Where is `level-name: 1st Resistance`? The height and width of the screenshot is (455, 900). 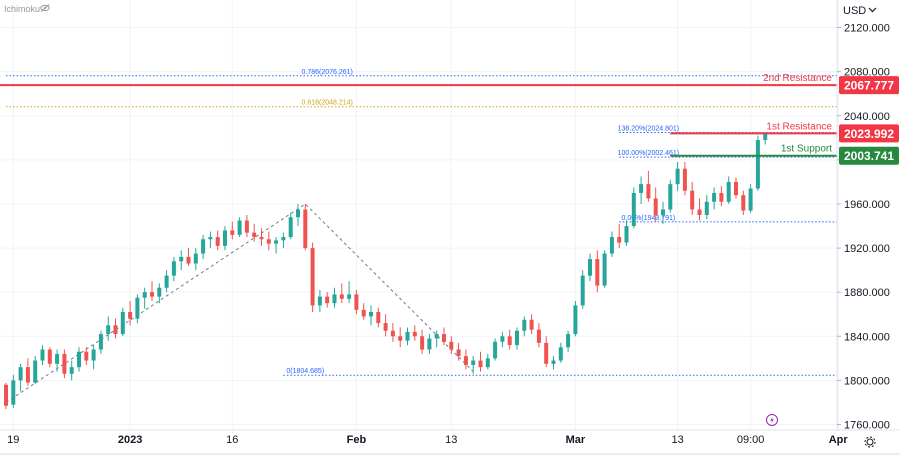 level-name: 1st Resistance is located at coordinates (799, 126).